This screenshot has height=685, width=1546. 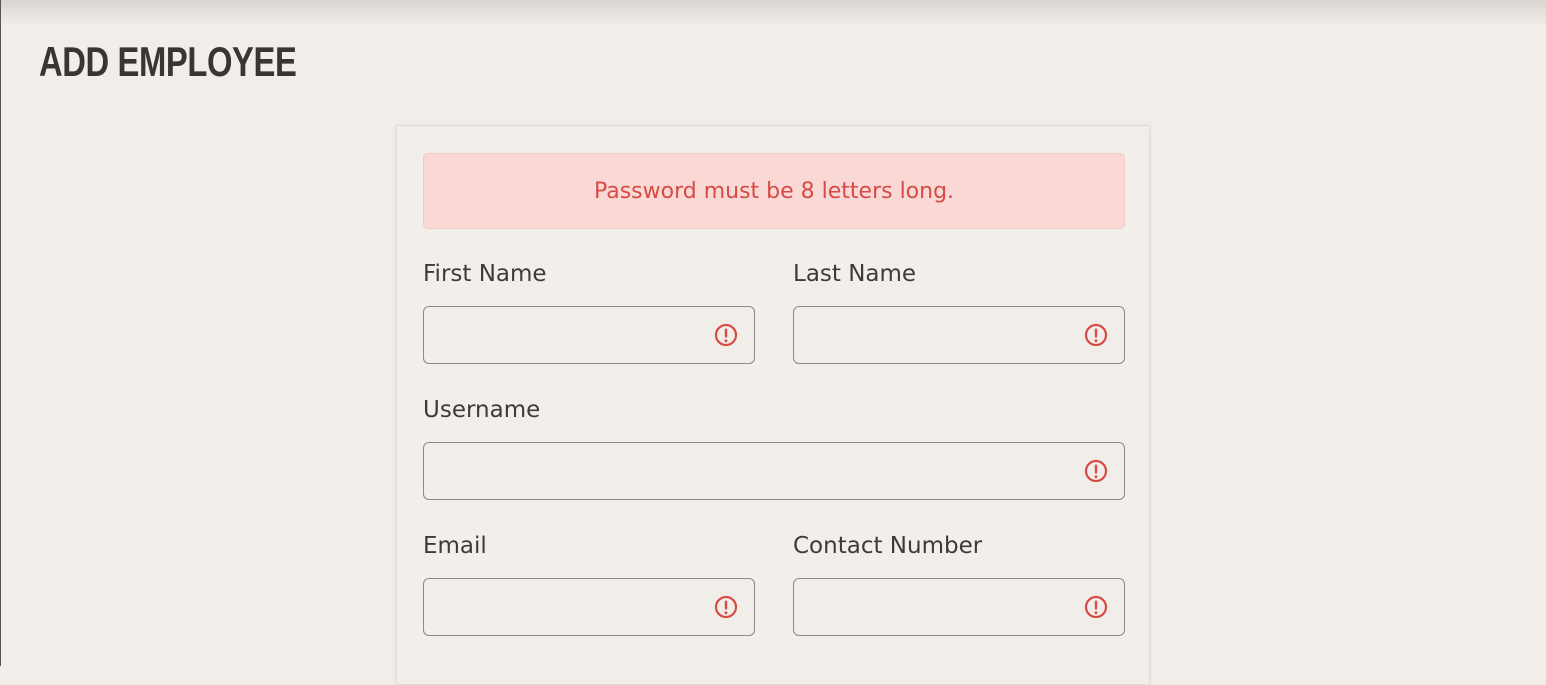 What do you see at coordinates (937, 335) in the screenshot?
I see `last-name-input` at bounding box center [937, 335].